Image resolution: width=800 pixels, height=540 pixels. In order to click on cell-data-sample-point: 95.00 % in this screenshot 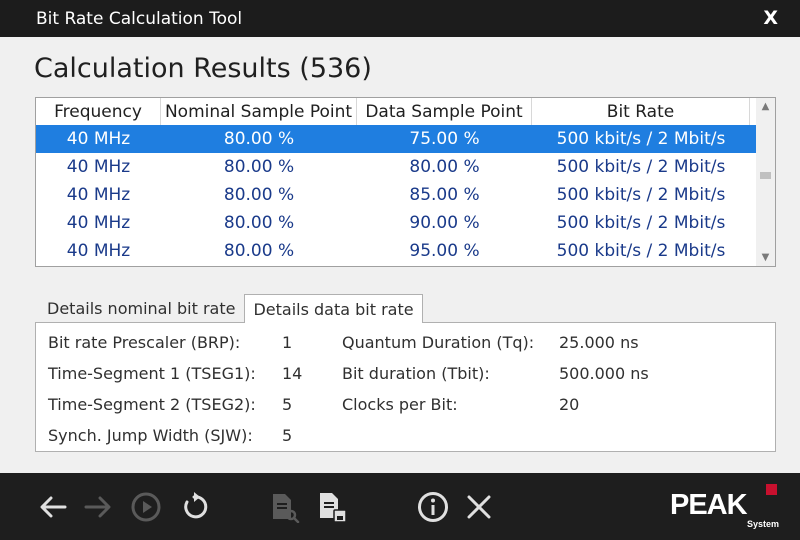, I will do `click(444, 251)`.